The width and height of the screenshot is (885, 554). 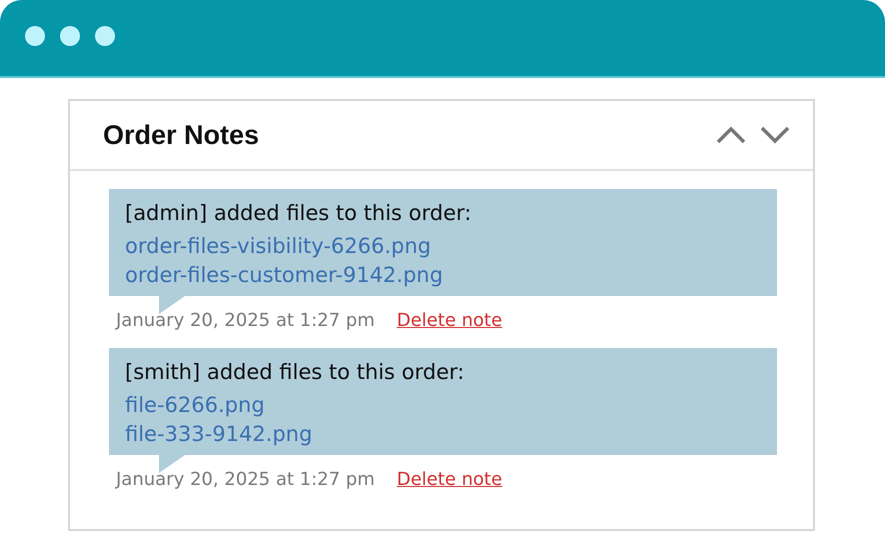 I want to click on chevron-up-icon, so click(x=731, y=135).